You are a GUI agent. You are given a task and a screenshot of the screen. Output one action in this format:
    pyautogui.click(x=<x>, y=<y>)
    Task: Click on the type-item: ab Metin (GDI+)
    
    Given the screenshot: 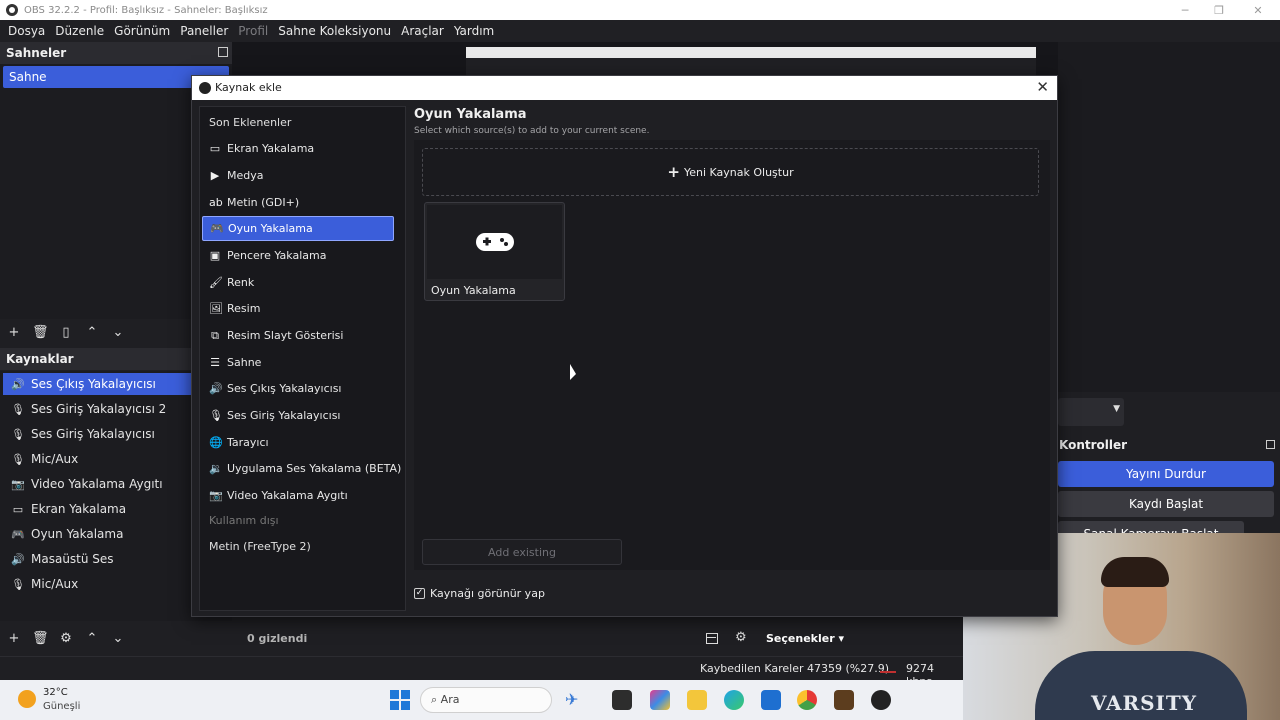 What is the action you would take?
    pyautogui.click(x=298, y=202)
    